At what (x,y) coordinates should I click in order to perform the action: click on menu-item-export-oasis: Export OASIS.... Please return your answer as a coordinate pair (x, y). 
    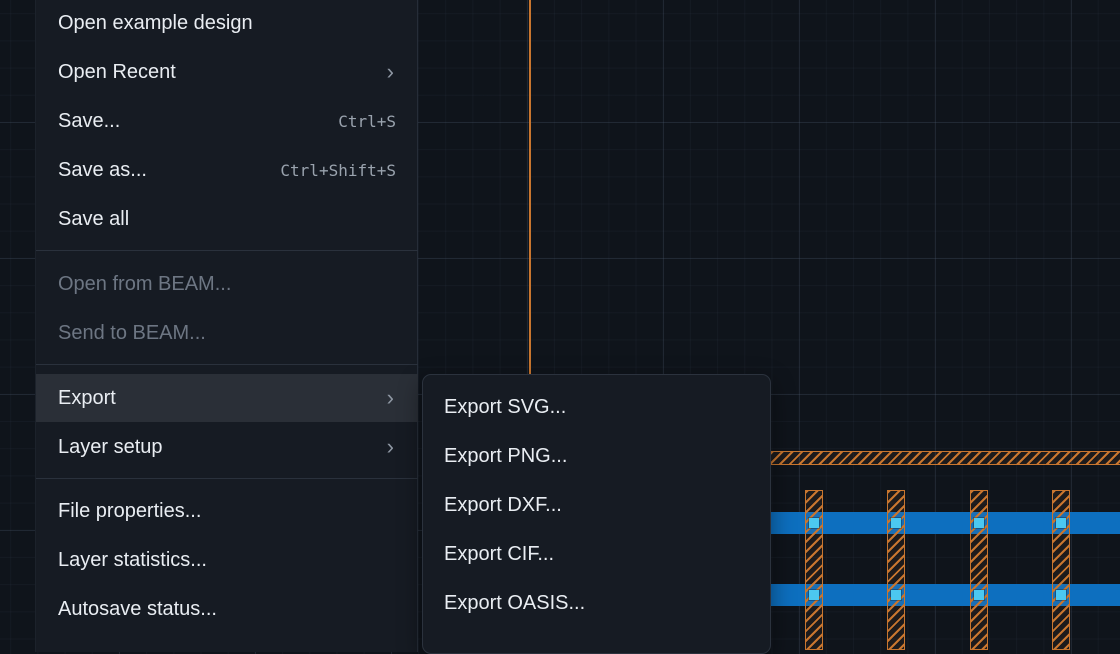
    Looking at the image, I should click on (596, 603).